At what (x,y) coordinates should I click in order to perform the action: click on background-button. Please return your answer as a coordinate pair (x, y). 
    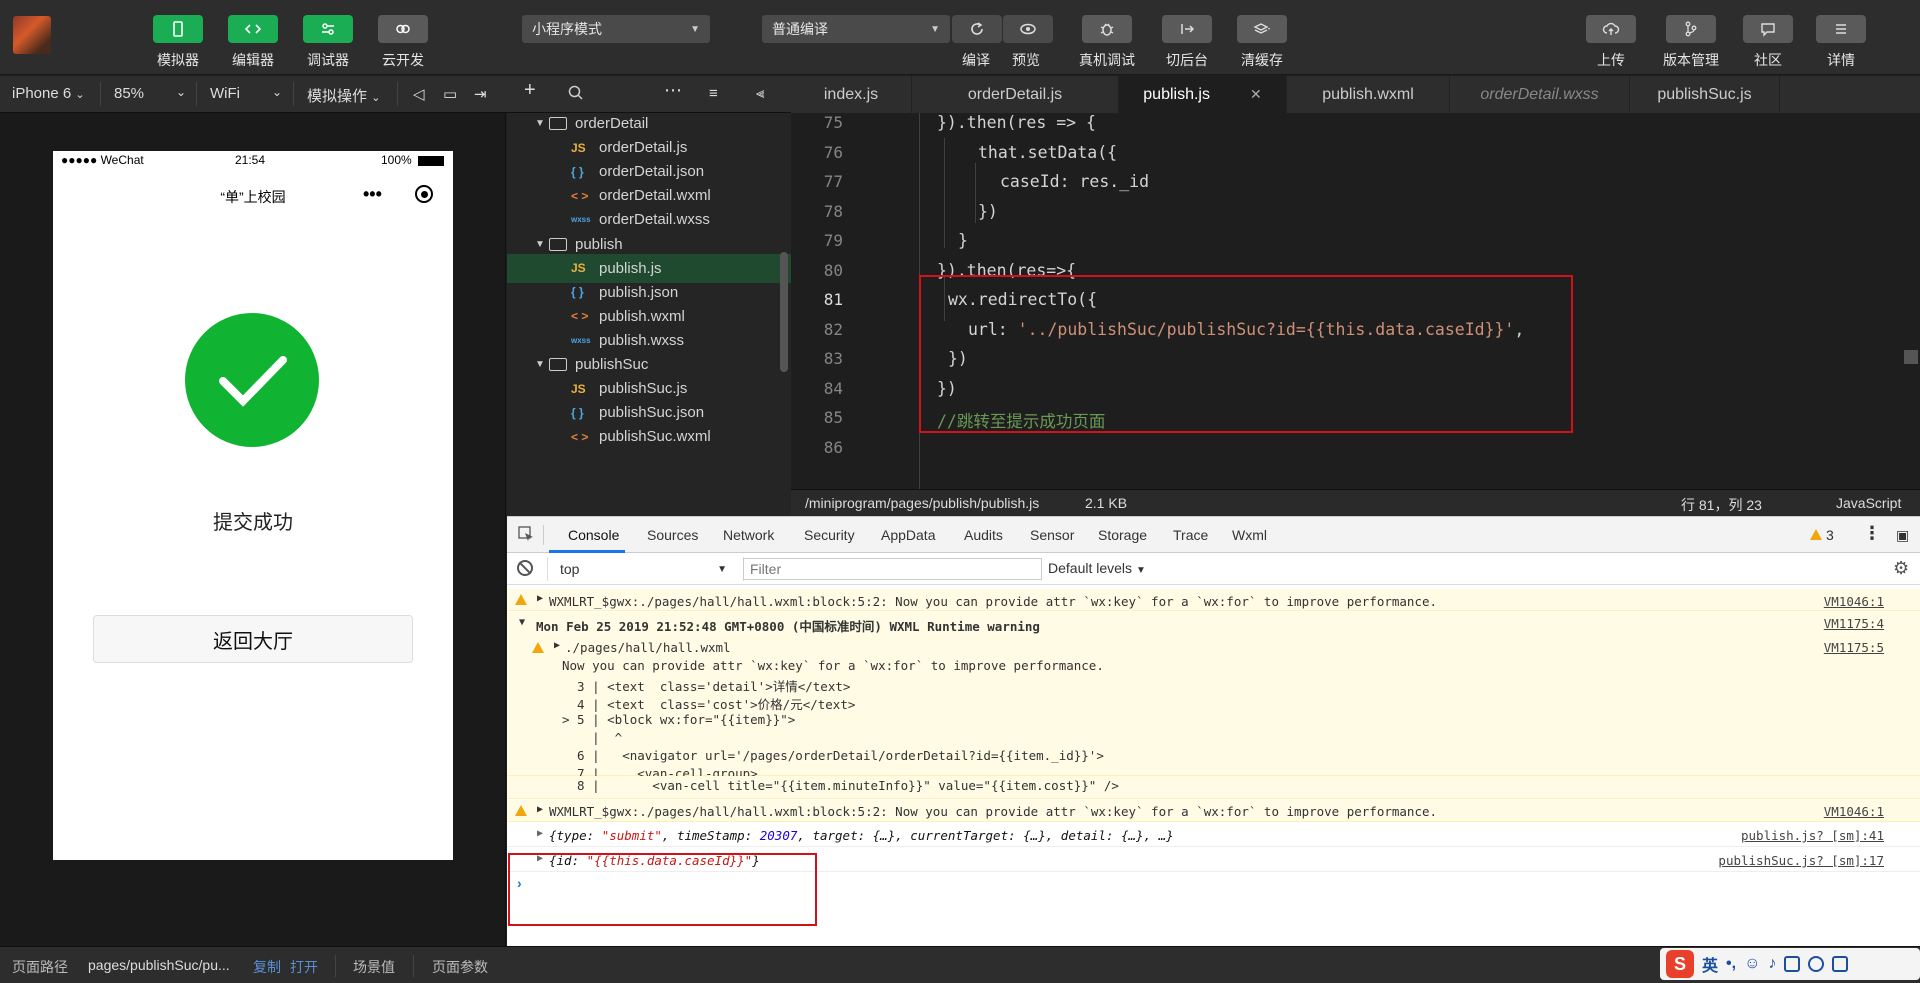
    Looking at the image, I should click on (1187, 29).